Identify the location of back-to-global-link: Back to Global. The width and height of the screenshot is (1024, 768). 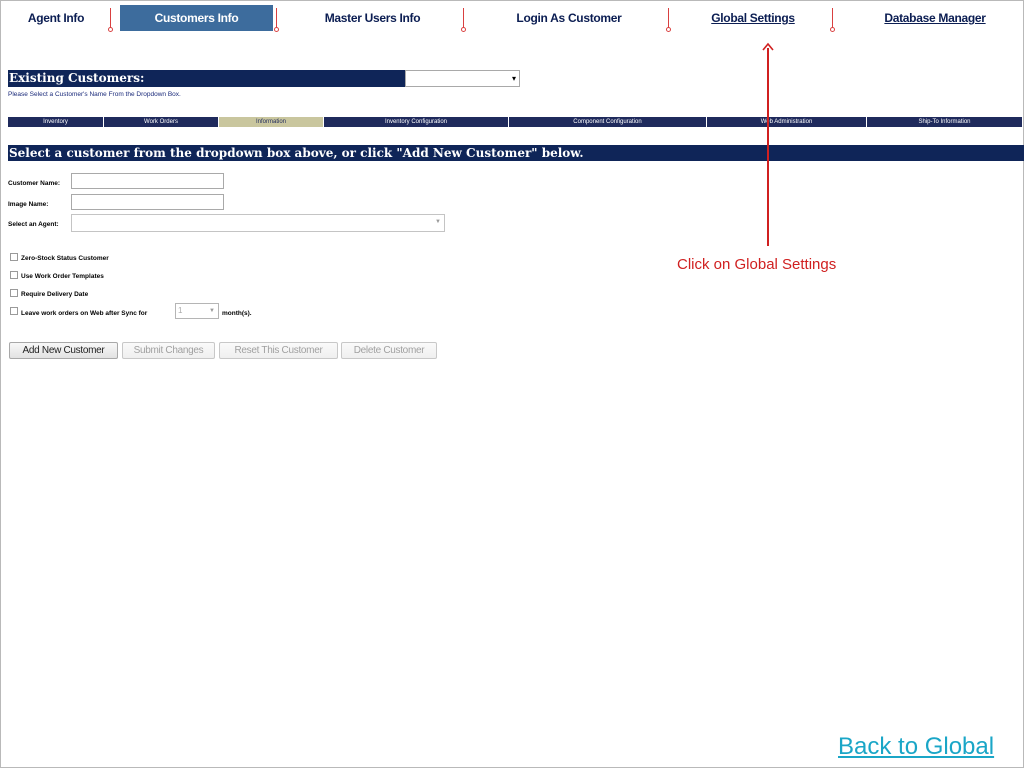
(916, 747).